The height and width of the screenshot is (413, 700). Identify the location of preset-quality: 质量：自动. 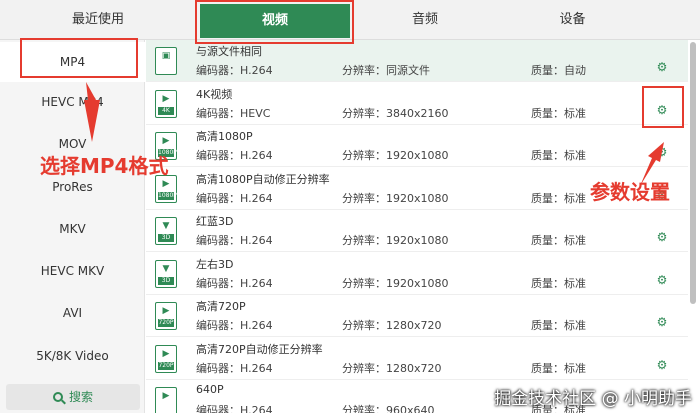
(558, 70).